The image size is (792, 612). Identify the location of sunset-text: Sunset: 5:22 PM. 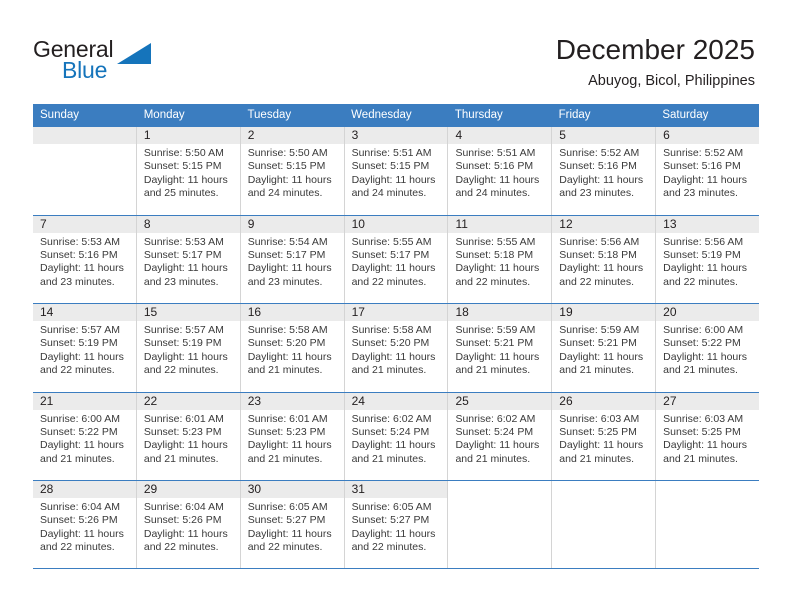
(702, 343).